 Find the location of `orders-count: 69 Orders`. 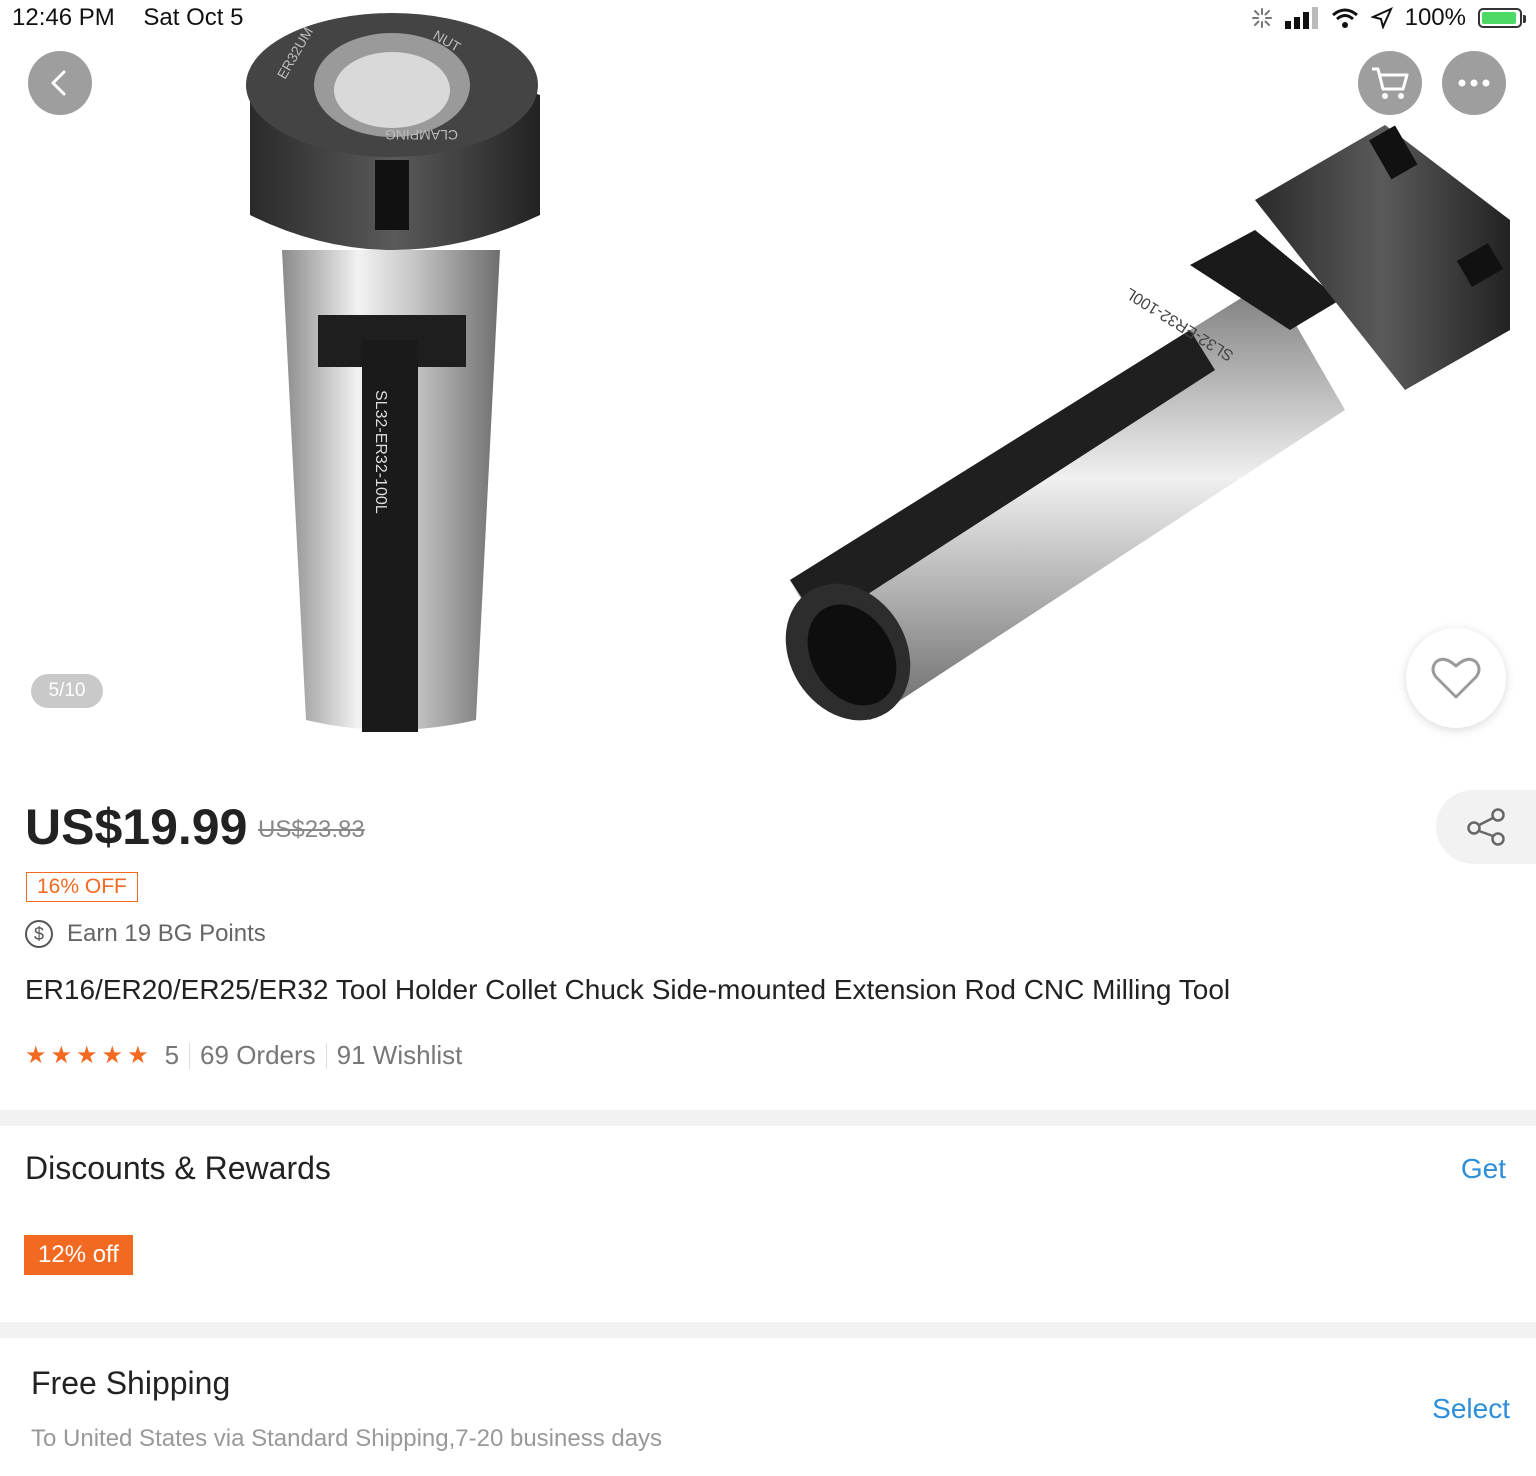

orders-count: 69 Orders is located at coordinates (258, 1055).